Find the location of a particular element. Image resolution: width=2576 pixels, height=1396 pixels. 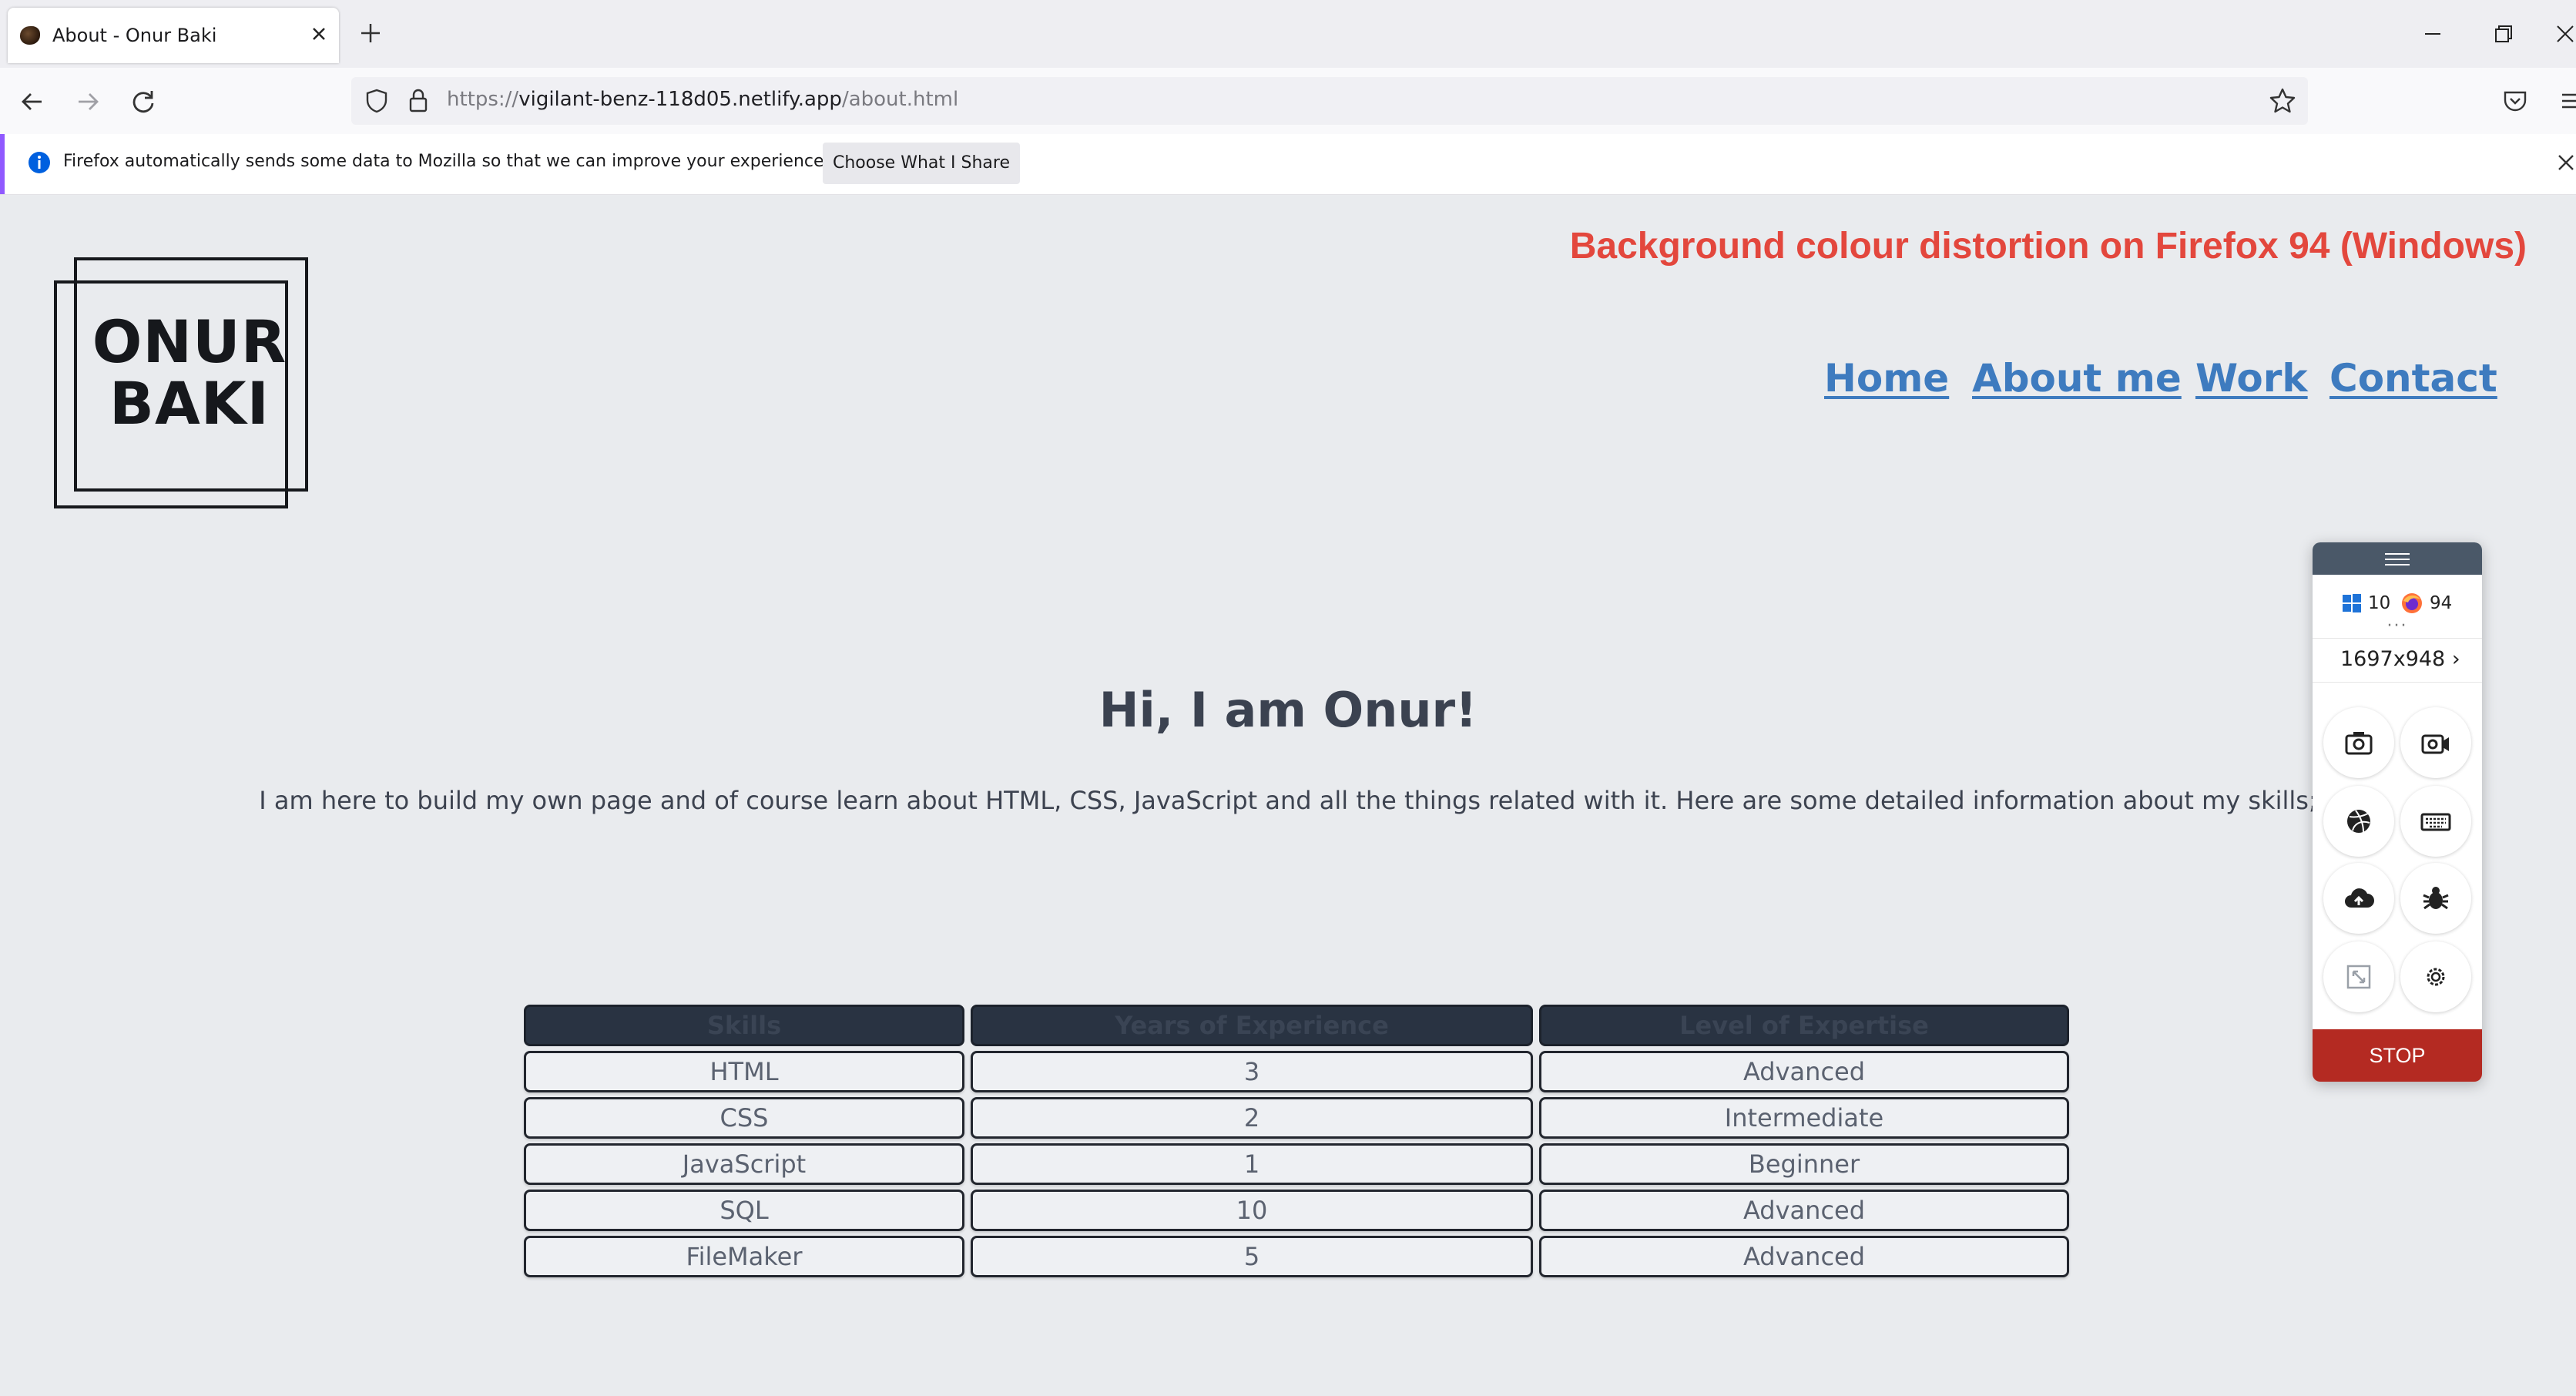

favicon-icon is located at coordinates (30, 35).